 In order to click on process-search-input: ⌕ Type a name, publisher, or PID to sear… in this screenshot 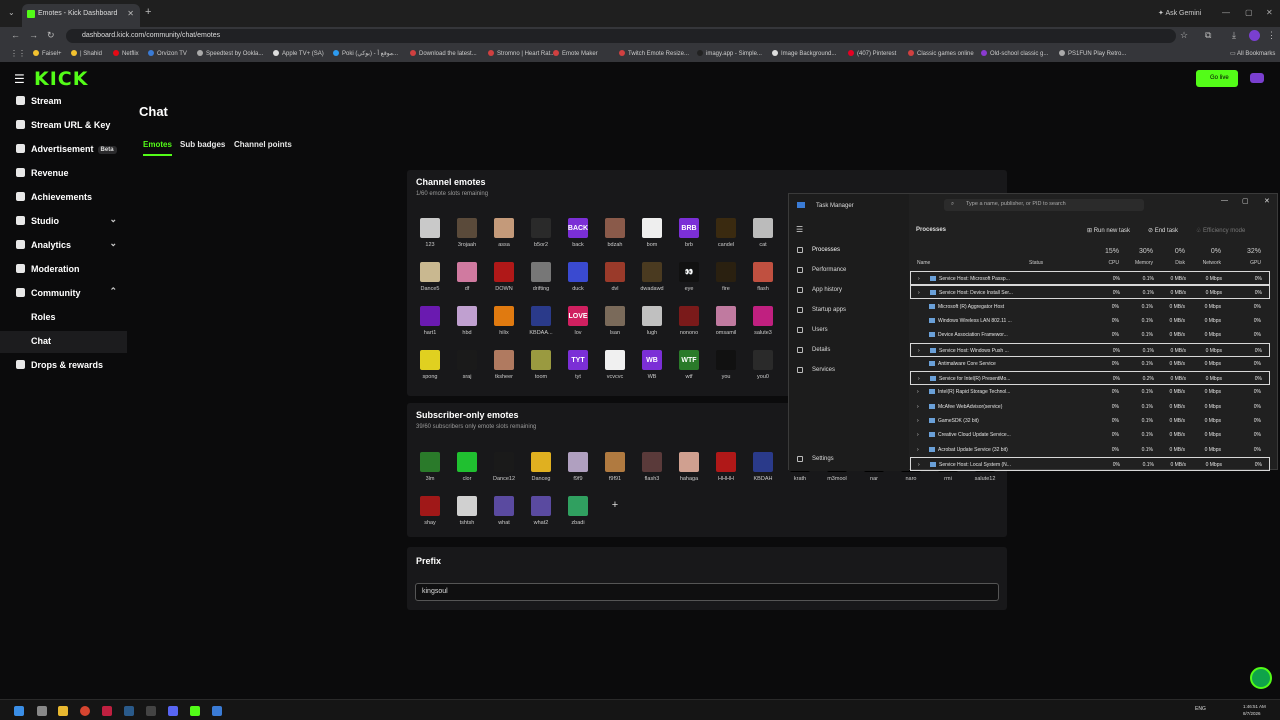, I will do `click(1044, 205)`.